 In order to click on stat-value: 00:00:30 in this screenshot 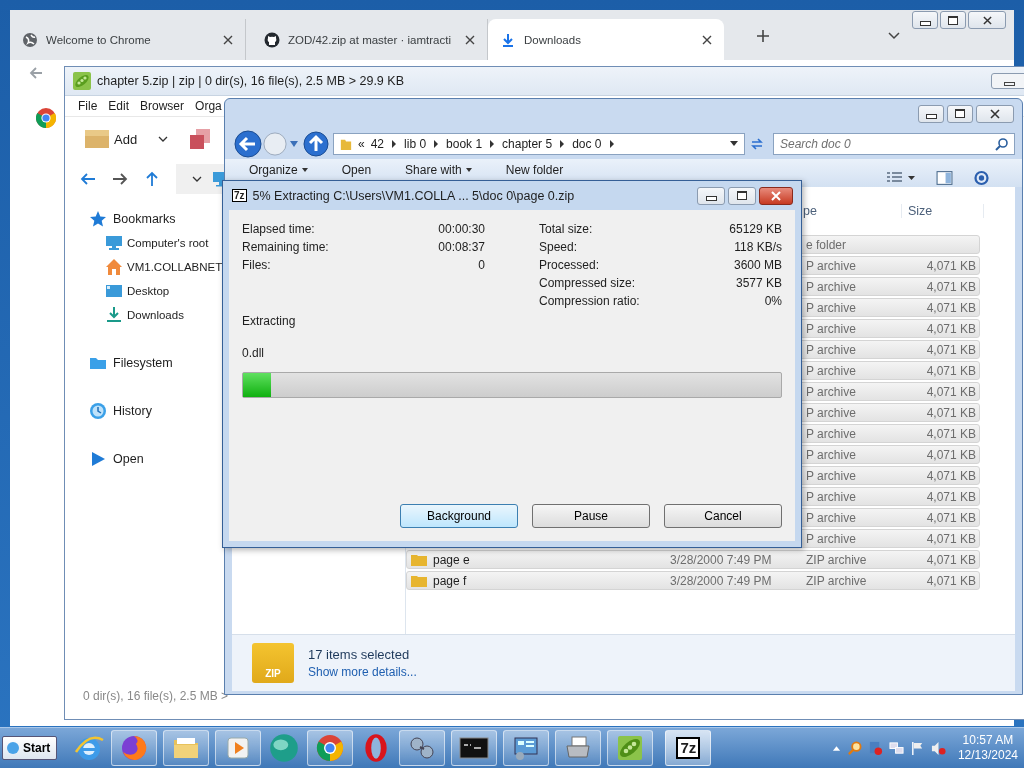, I will do `click(461, 229)`.